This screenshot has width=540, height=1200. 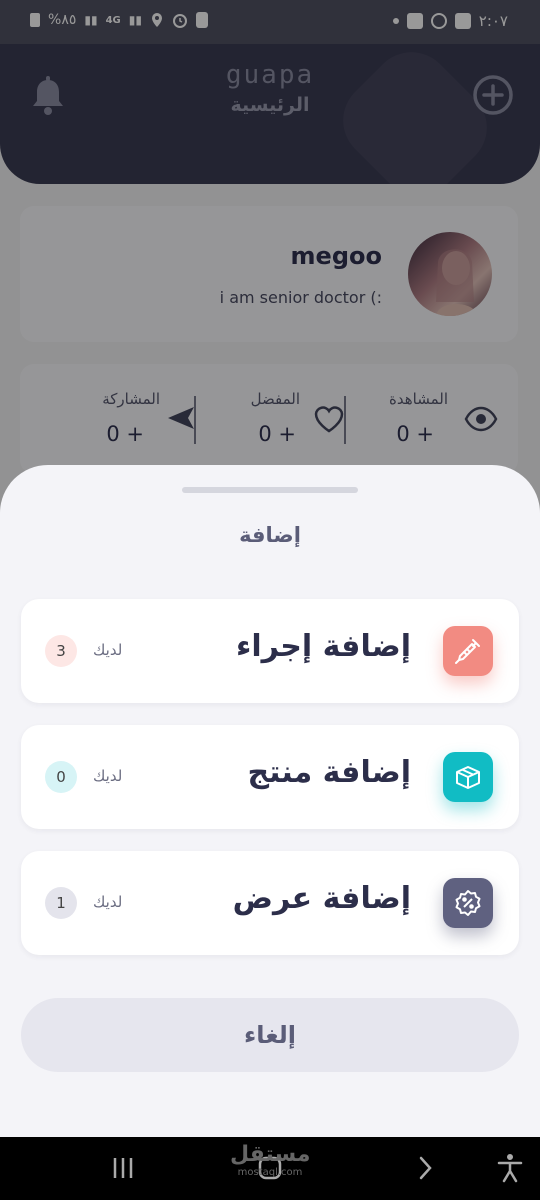 I want to click on system-nav-bar: مستقل mostaql.com, so click(x=270, y=1168).